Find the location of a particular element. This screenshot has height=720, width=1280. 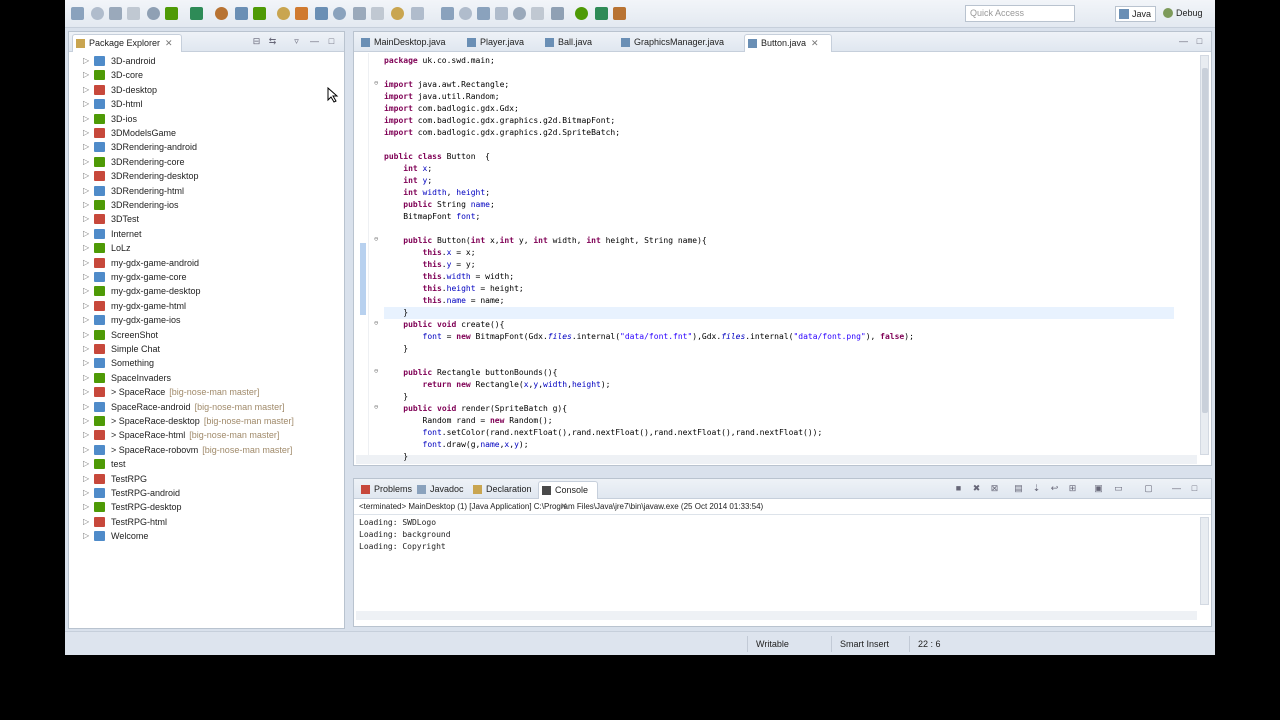

new-package-icon is located at coordinates (301, 13).